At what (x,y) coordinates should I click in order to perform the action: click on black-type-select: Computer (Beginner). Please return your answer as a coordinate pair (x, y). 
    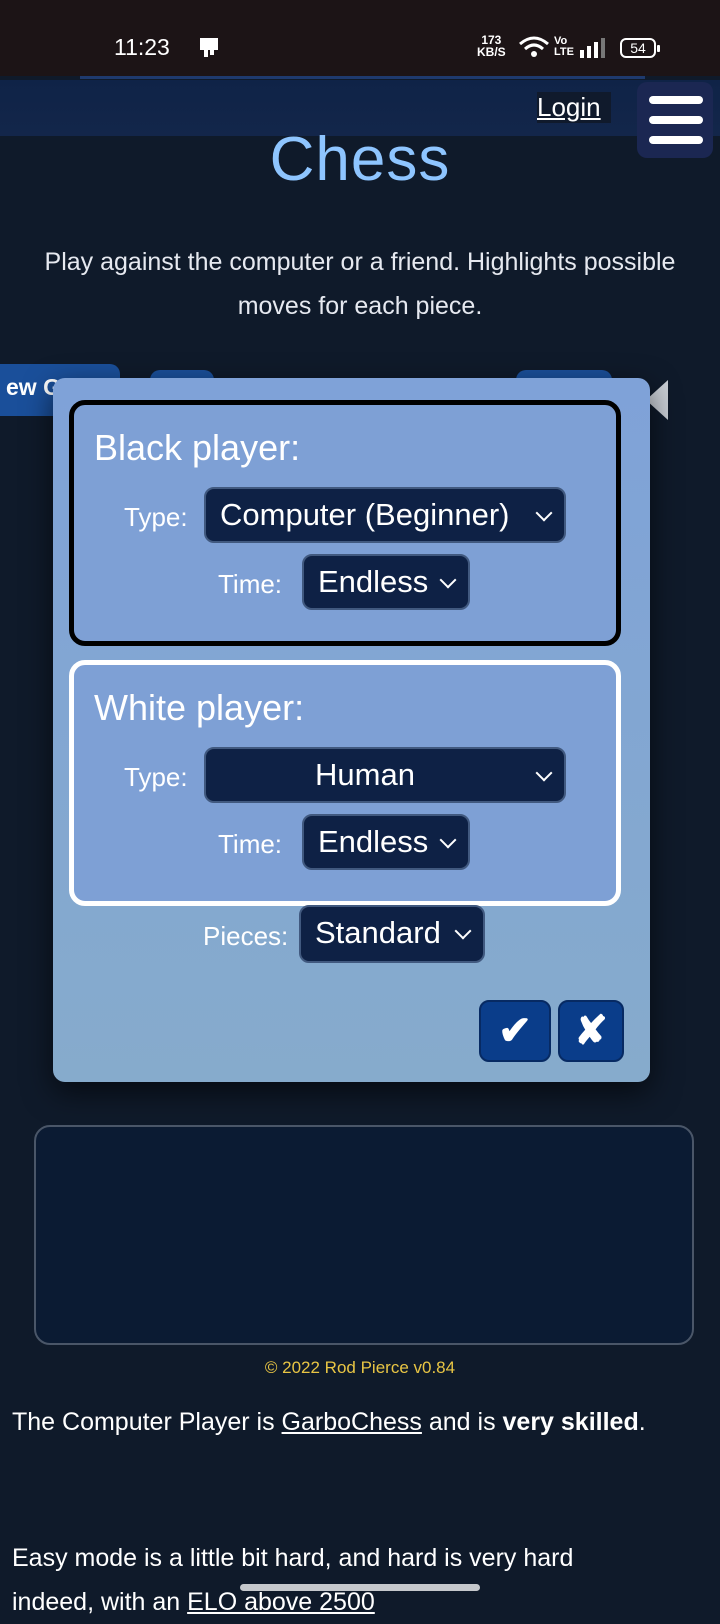
    Looking at the image, I should click on (385, 515).